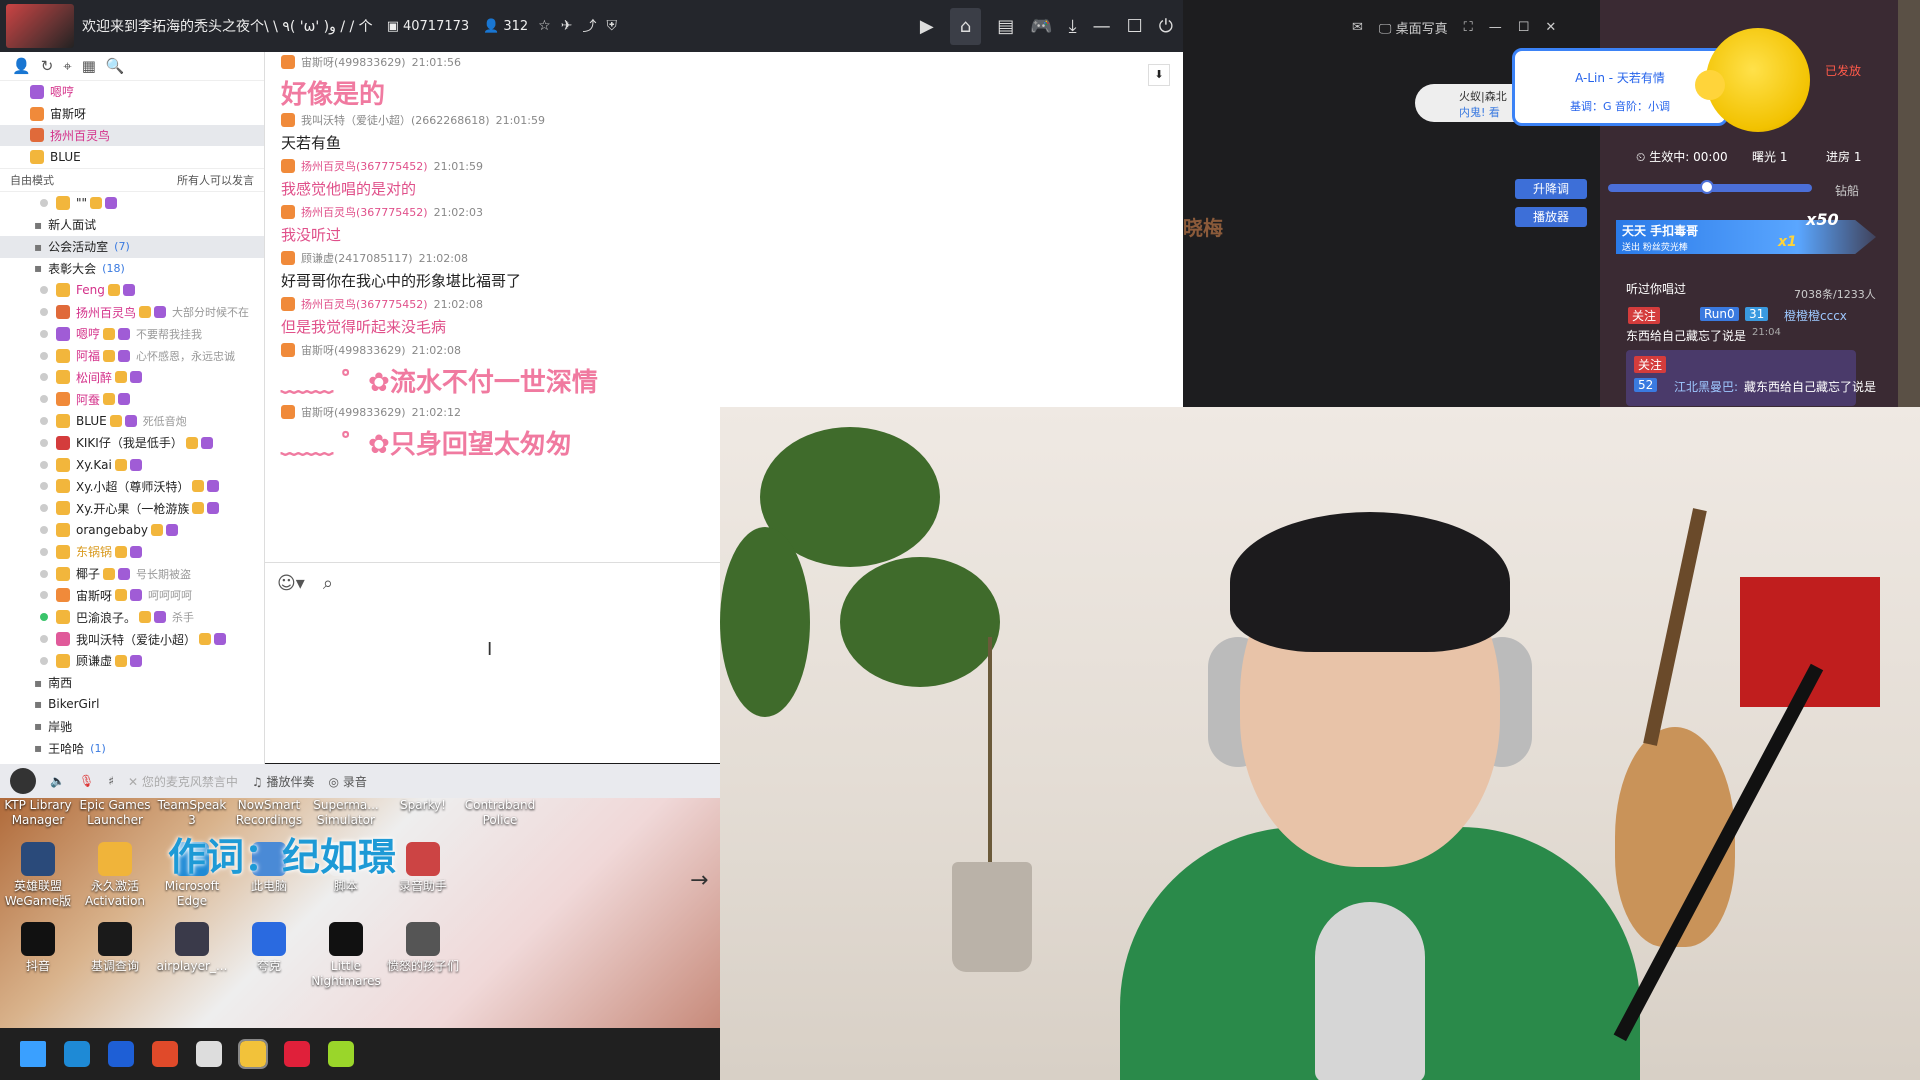 The image size is (1920, 1080). What do you see at coordinates (67, 66) in the screenshot?
I see `location-icon: ⌖` at bounding box center [67, 66].